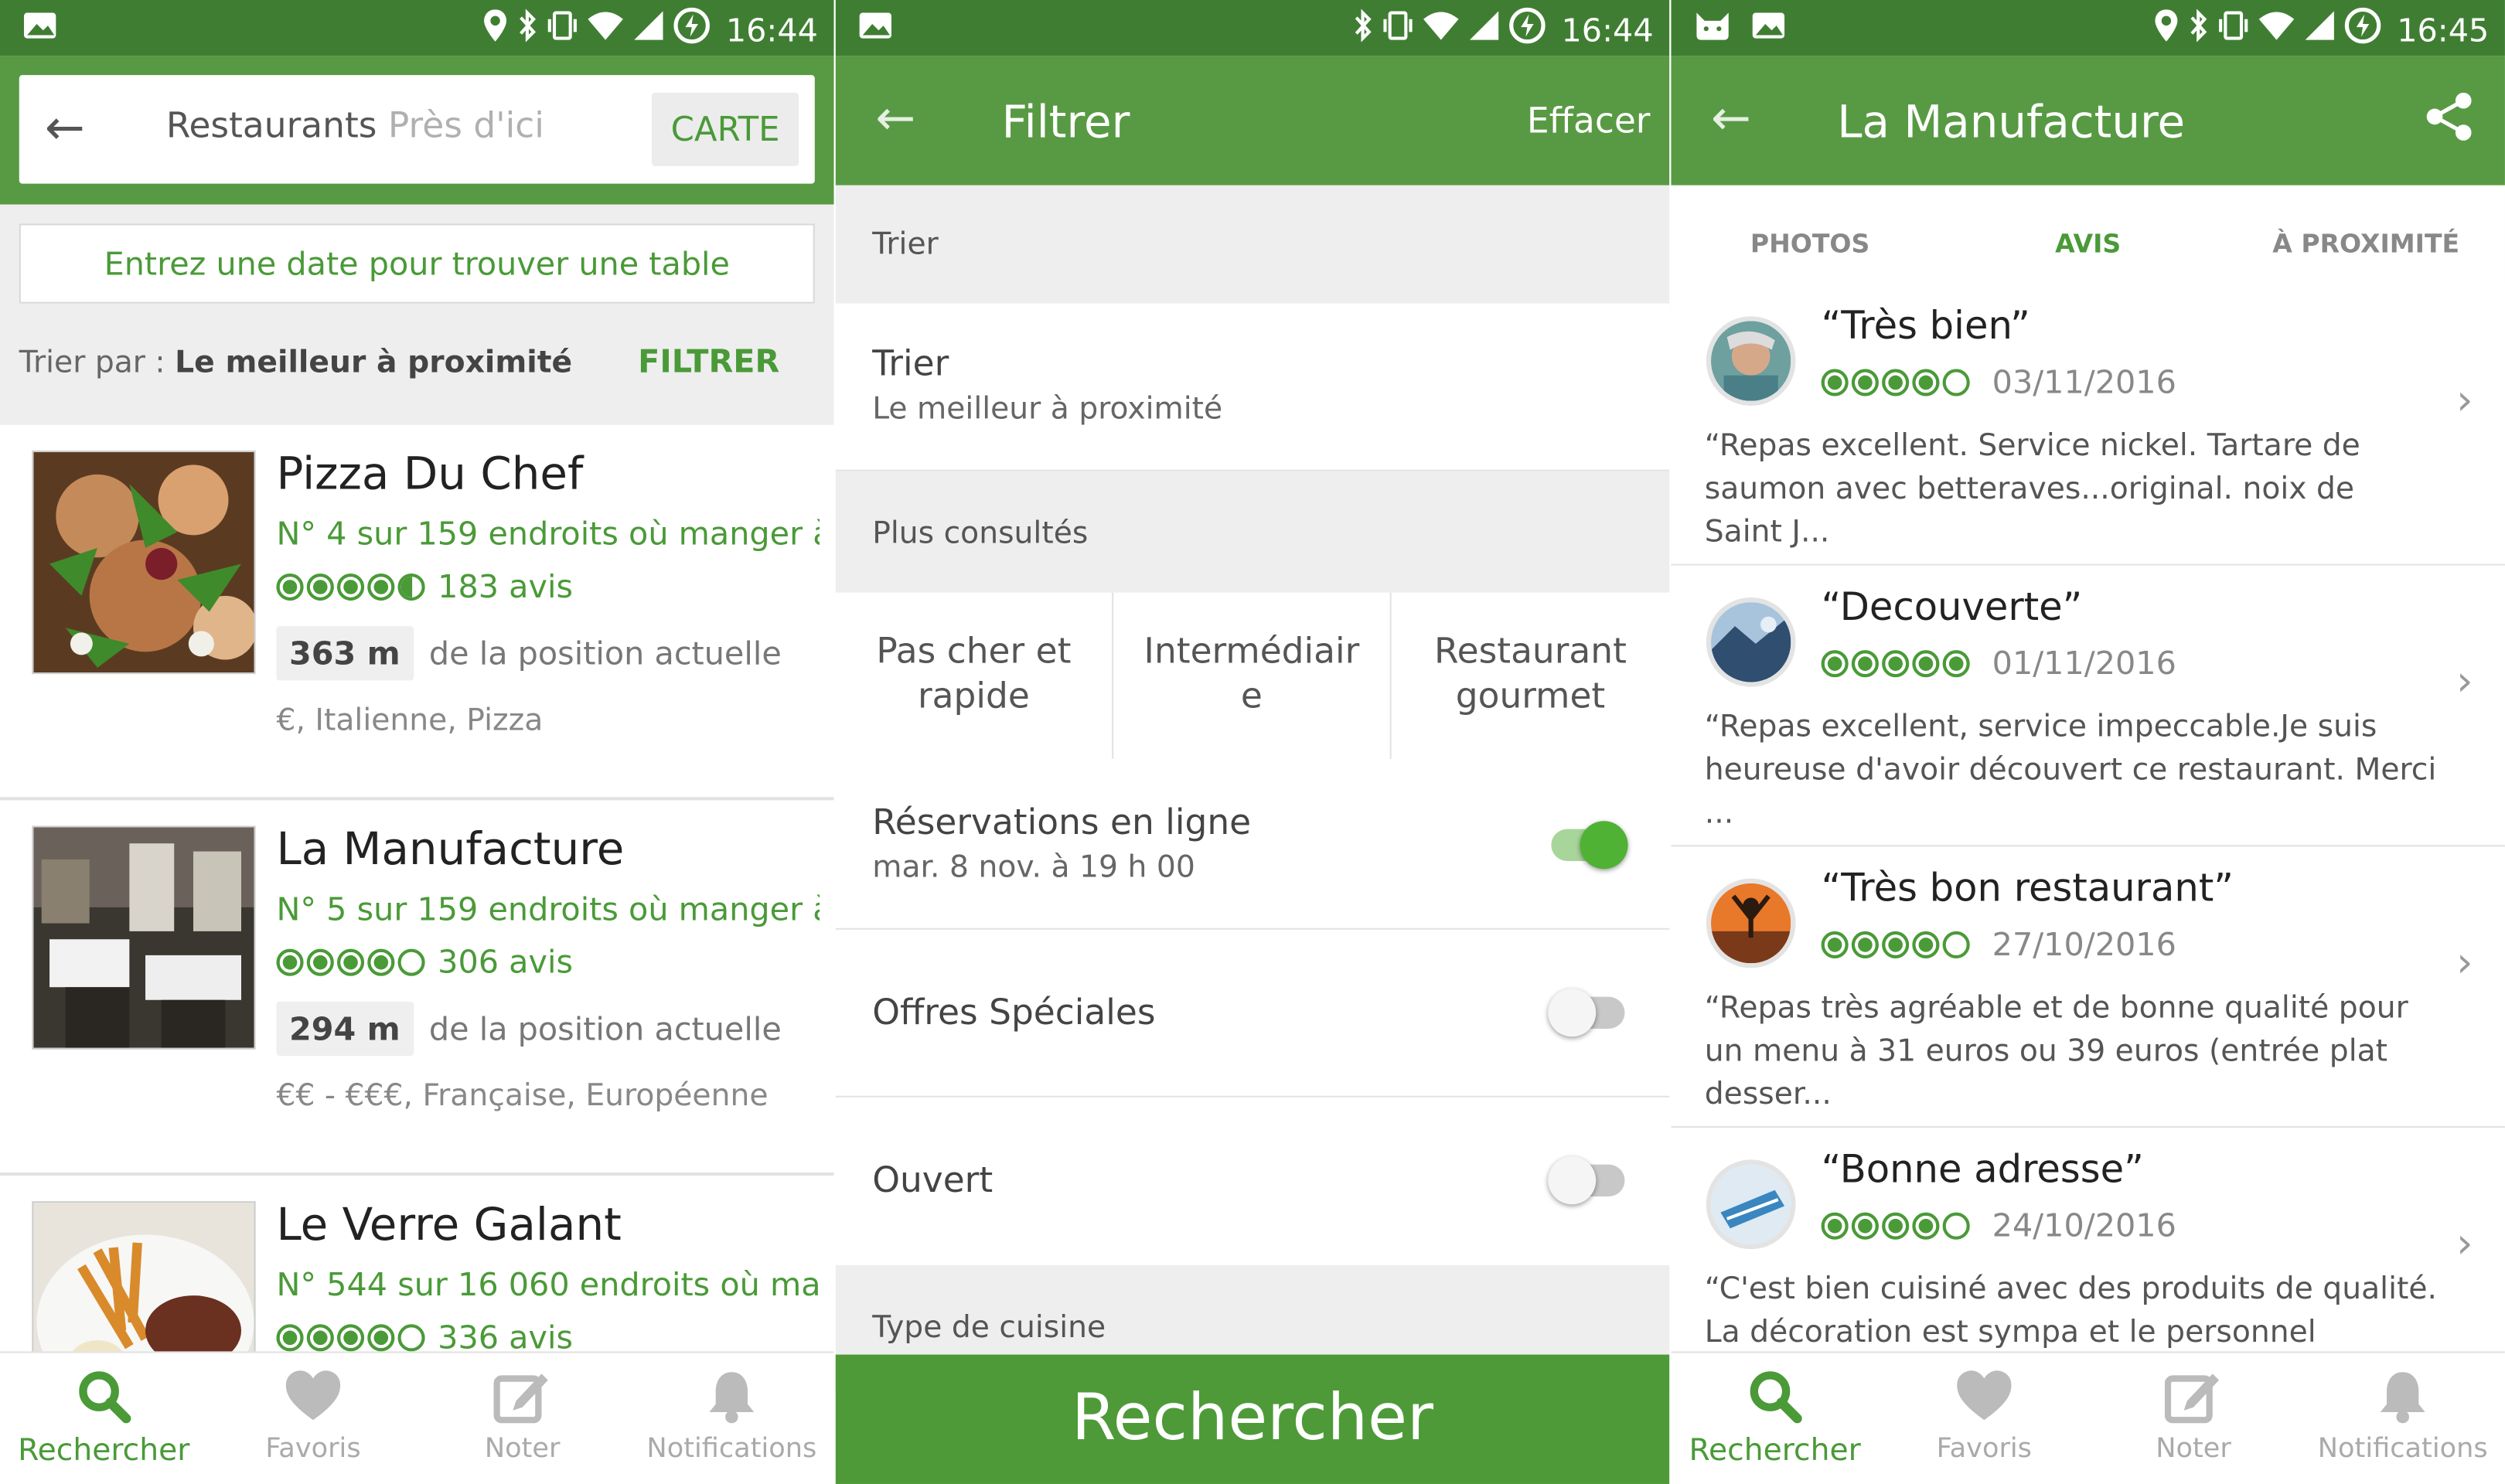 The width and height of the screenshot is (2505, 1484). I want to click on segment-cheap: Pas cher et rapide, so click(975, 675).